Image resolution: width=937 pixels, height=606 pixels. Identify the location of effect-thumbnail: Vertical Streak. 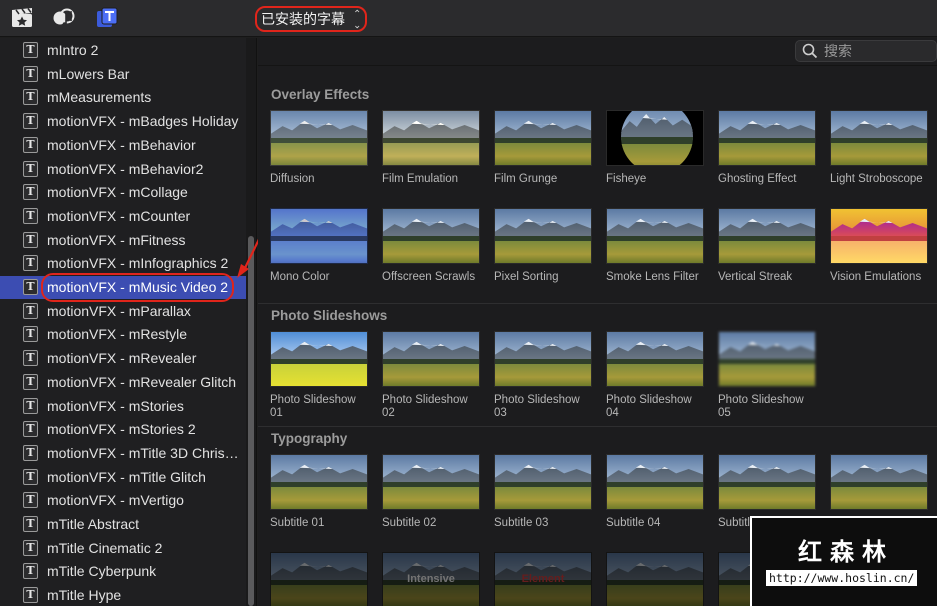
(768, 246).